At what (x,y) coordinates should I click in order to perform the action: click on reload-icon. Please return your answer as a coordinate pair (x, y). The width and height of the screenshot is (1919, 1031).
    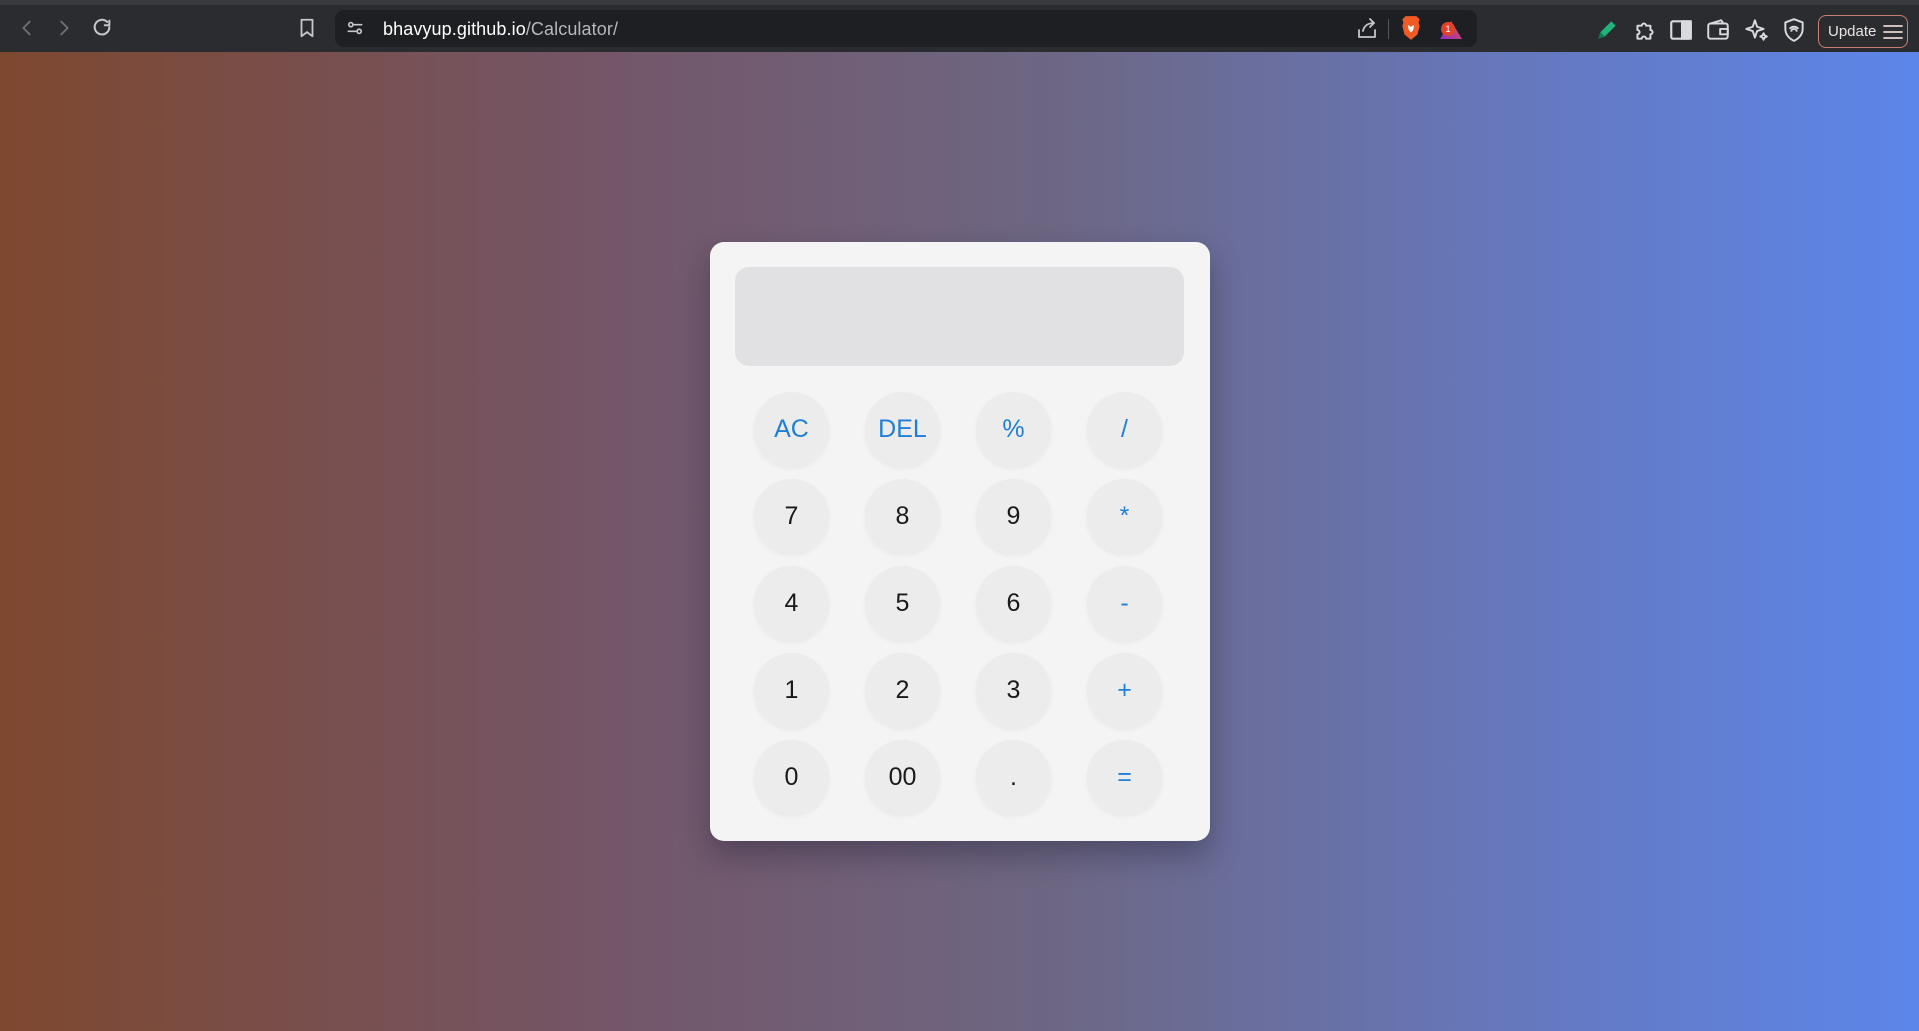
    Looking at the image, I should click on (102, 28).